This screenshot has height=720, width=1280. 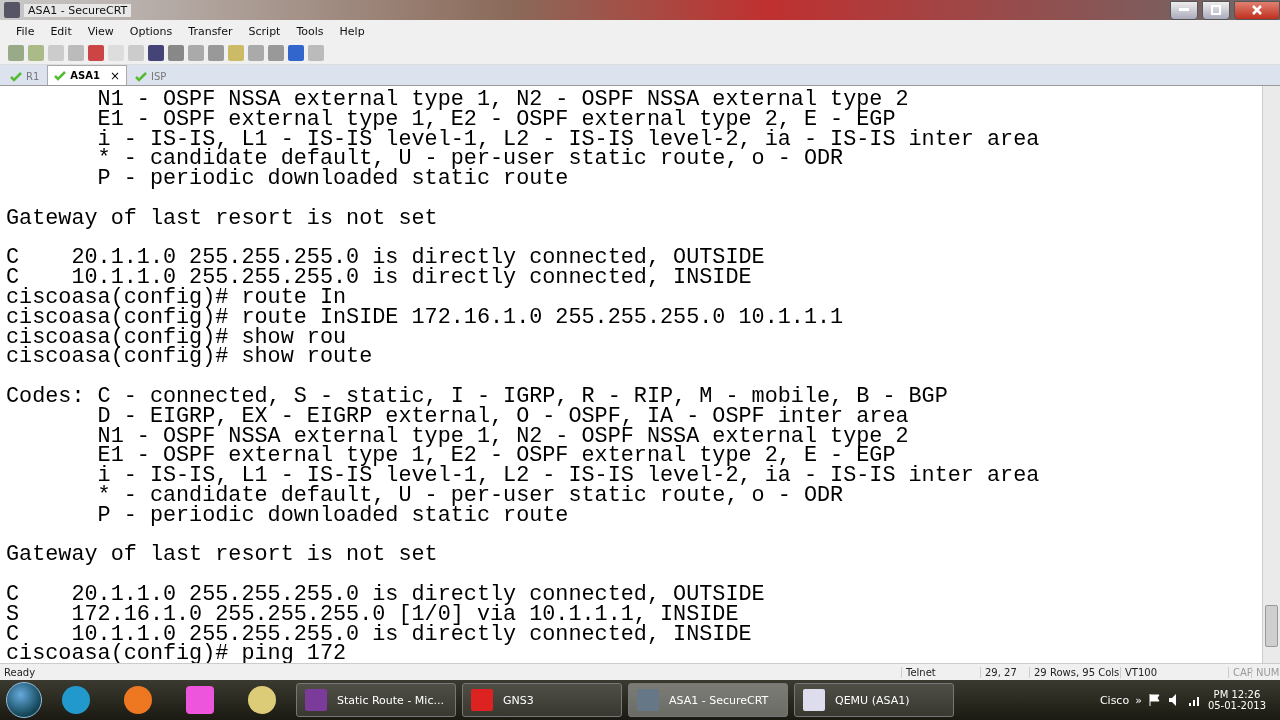 What do you see at coordinates (87, 75) in the screenshot?
I see `session-tab: ASA1 ×` at bounding box center [87, 75].